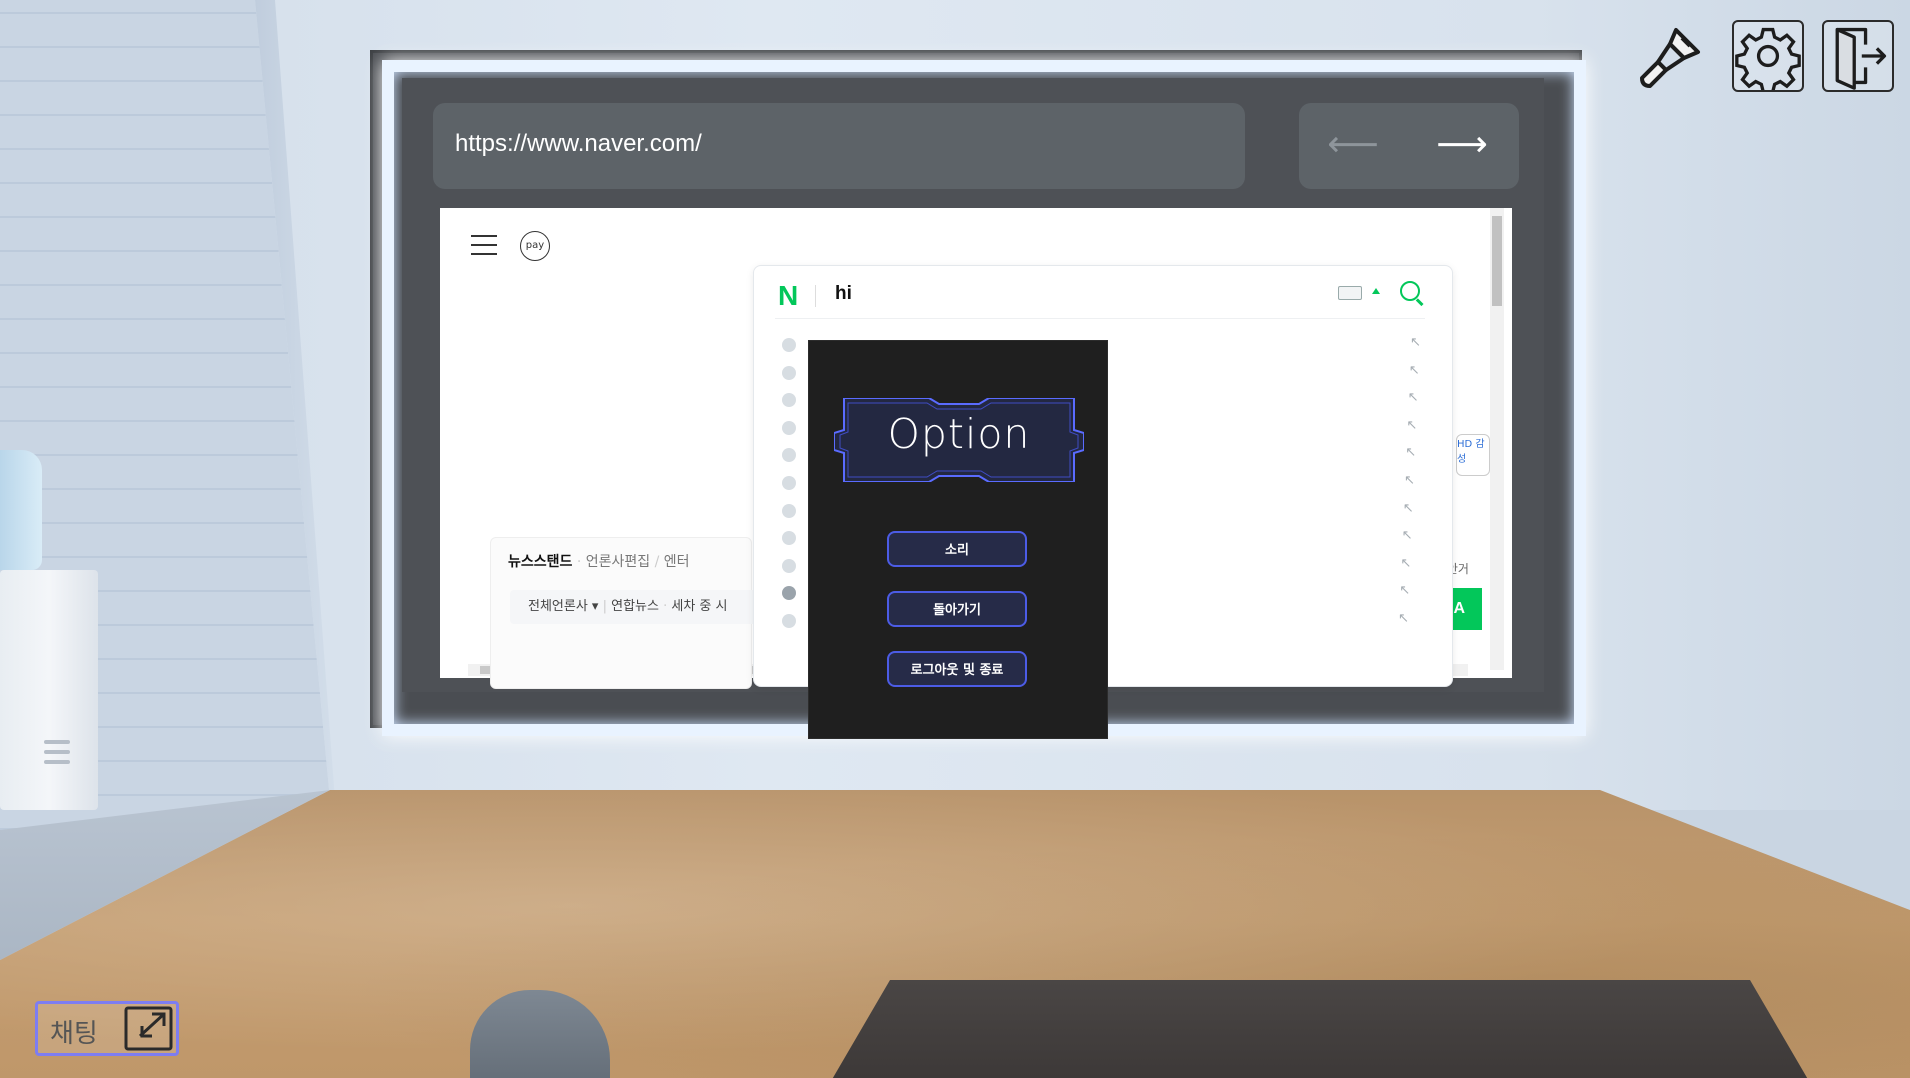 Image resolution: width=1910 pixels, height=1078 pixels. I want to click on keyboard-icon, so click(1350, 293).